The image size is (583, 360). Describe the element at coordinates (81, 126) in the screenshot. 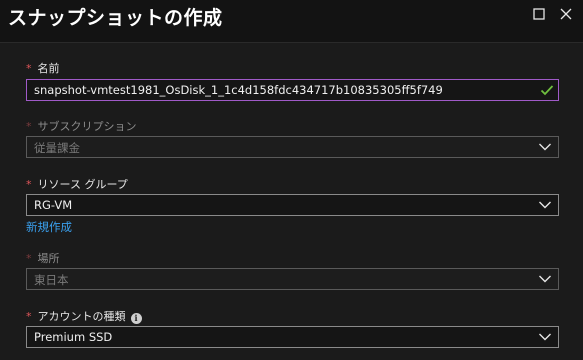

I see `subscription-label: * サブスクリプション` at that location.